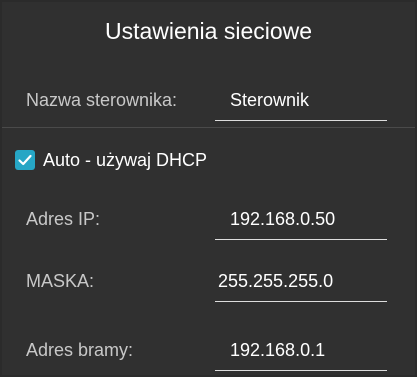  What do you see at coordinates (301, 301) in the screenshot?
I see `mask-underline` at bounding box center [301, 301].